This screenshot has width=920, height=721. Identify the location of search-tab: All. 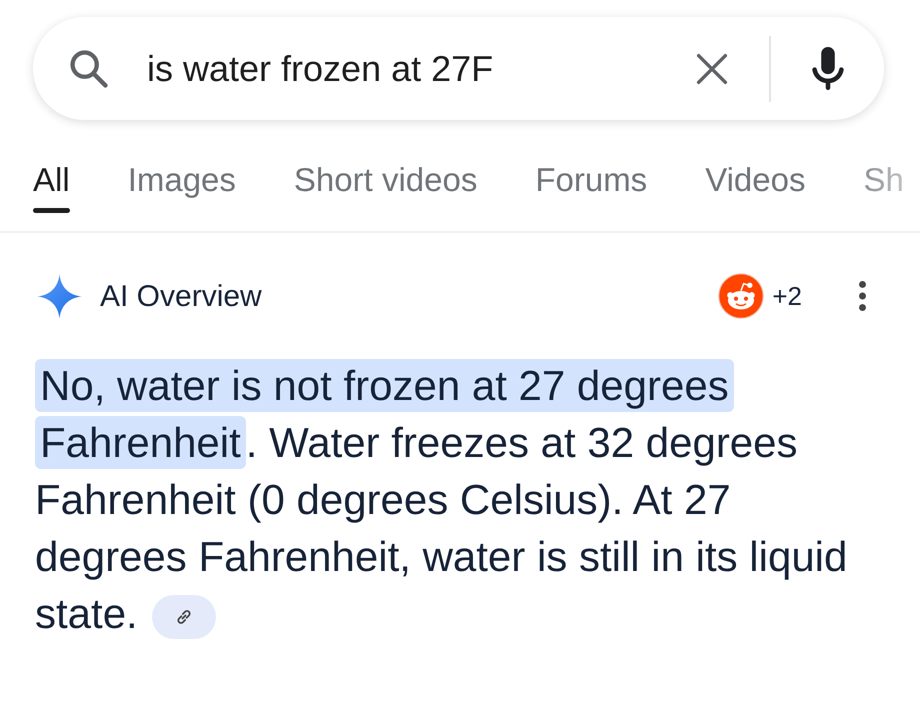
(51, 186).